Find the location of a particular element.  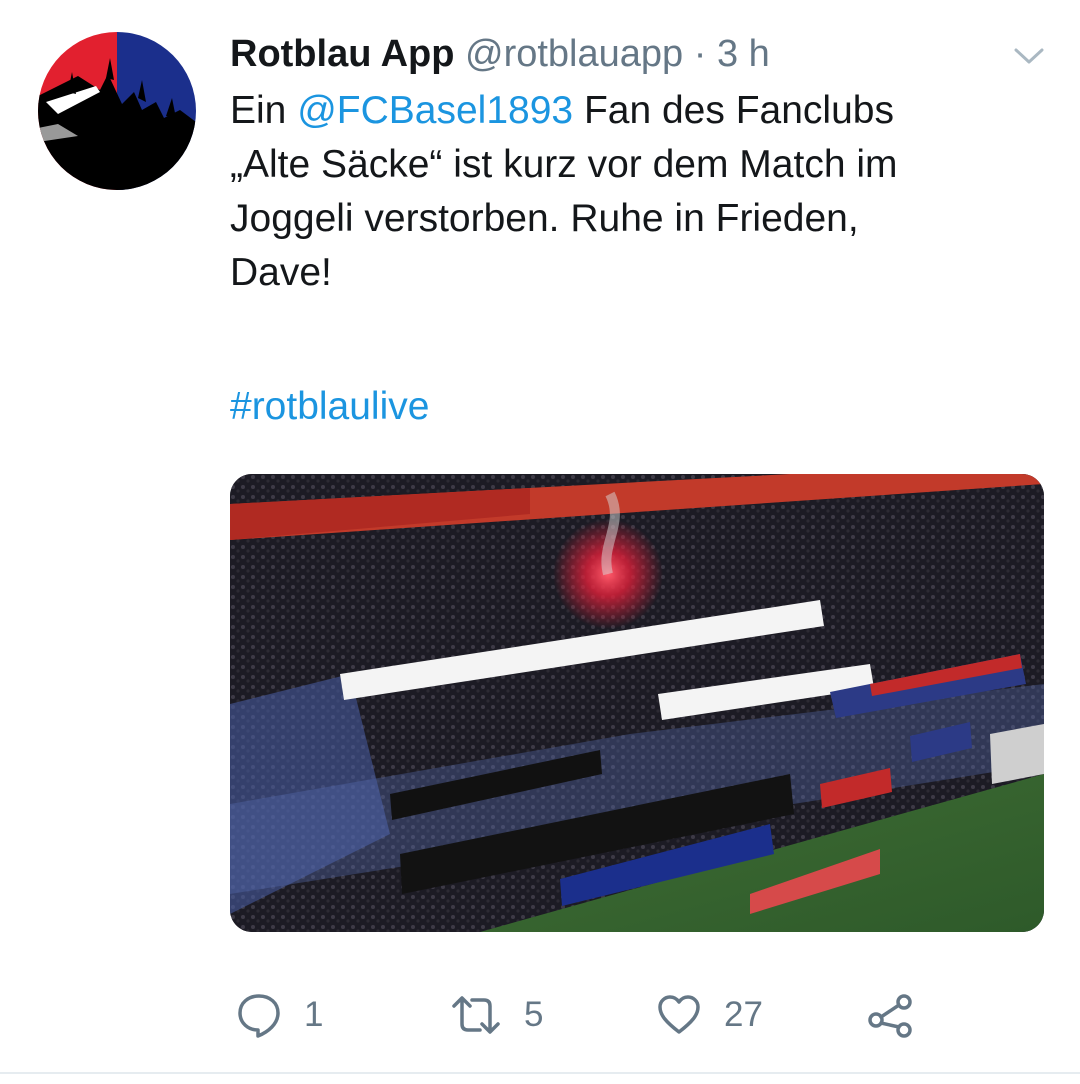

reply-icon is located at coordinates (259, 1016).